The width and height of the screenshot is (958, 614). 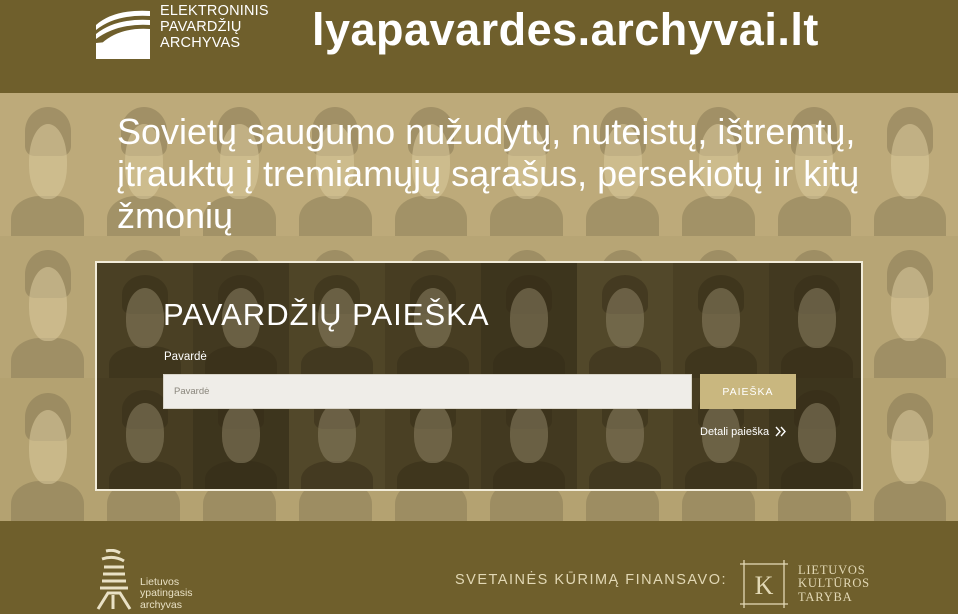 What do you see at coordinates (200, 43) in the screenshot?
I see `logo-line: ARCHYVAS` at bounding box center [200, 43].